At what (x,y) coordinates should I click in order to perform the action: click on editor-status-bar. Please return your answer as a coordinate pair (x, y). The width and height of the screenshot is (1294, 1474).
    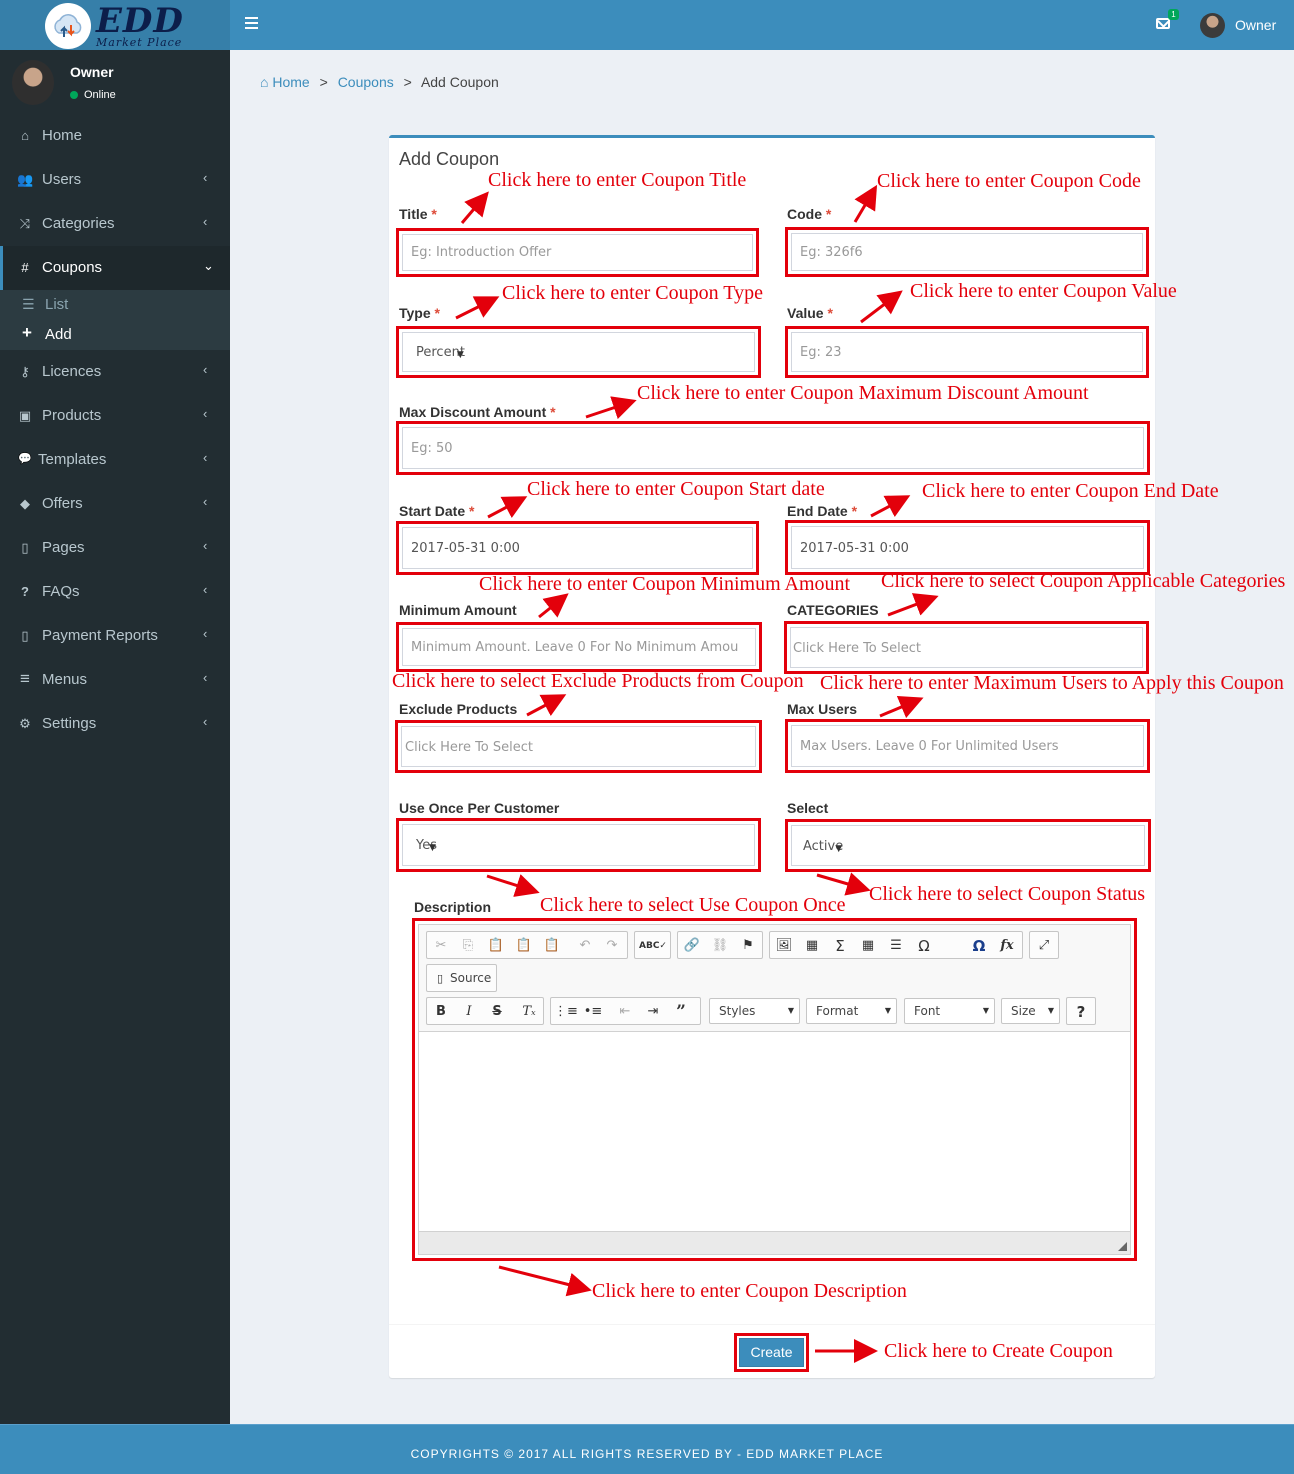
    Looking at the image, I should click on (774, 1242).